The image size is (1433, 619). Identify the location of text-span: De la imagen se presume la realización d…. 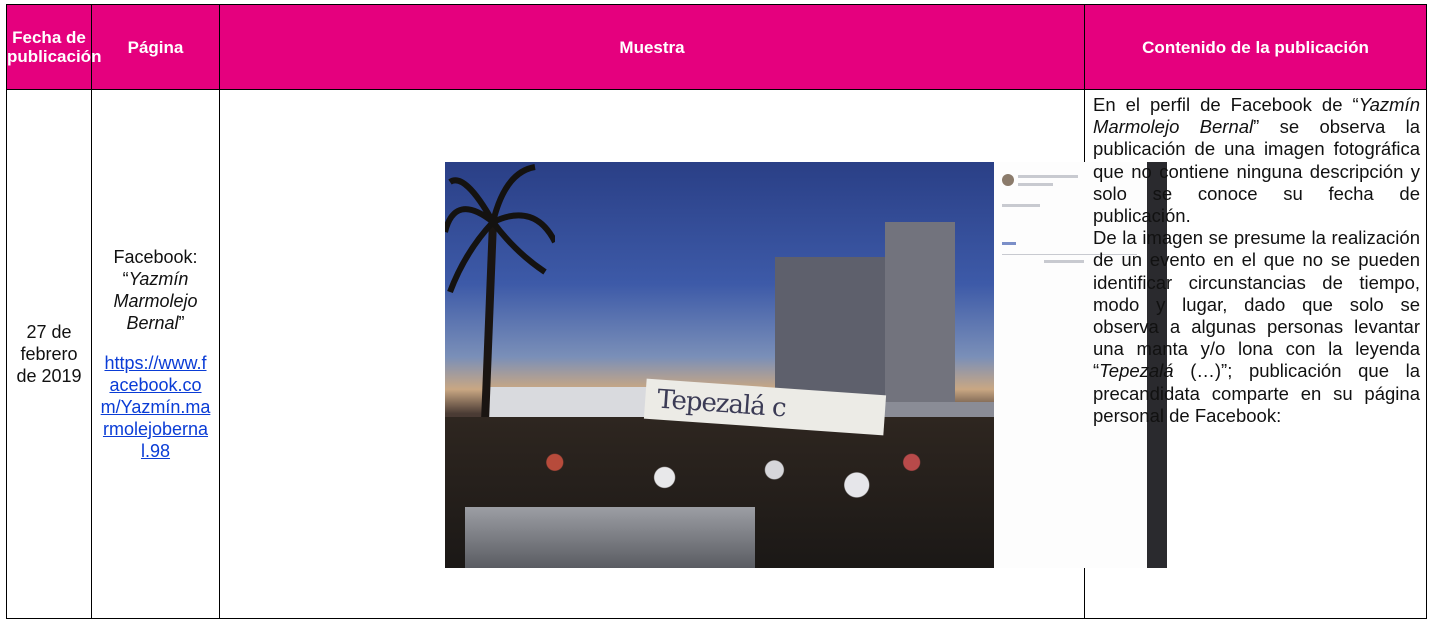
(1256, 304).